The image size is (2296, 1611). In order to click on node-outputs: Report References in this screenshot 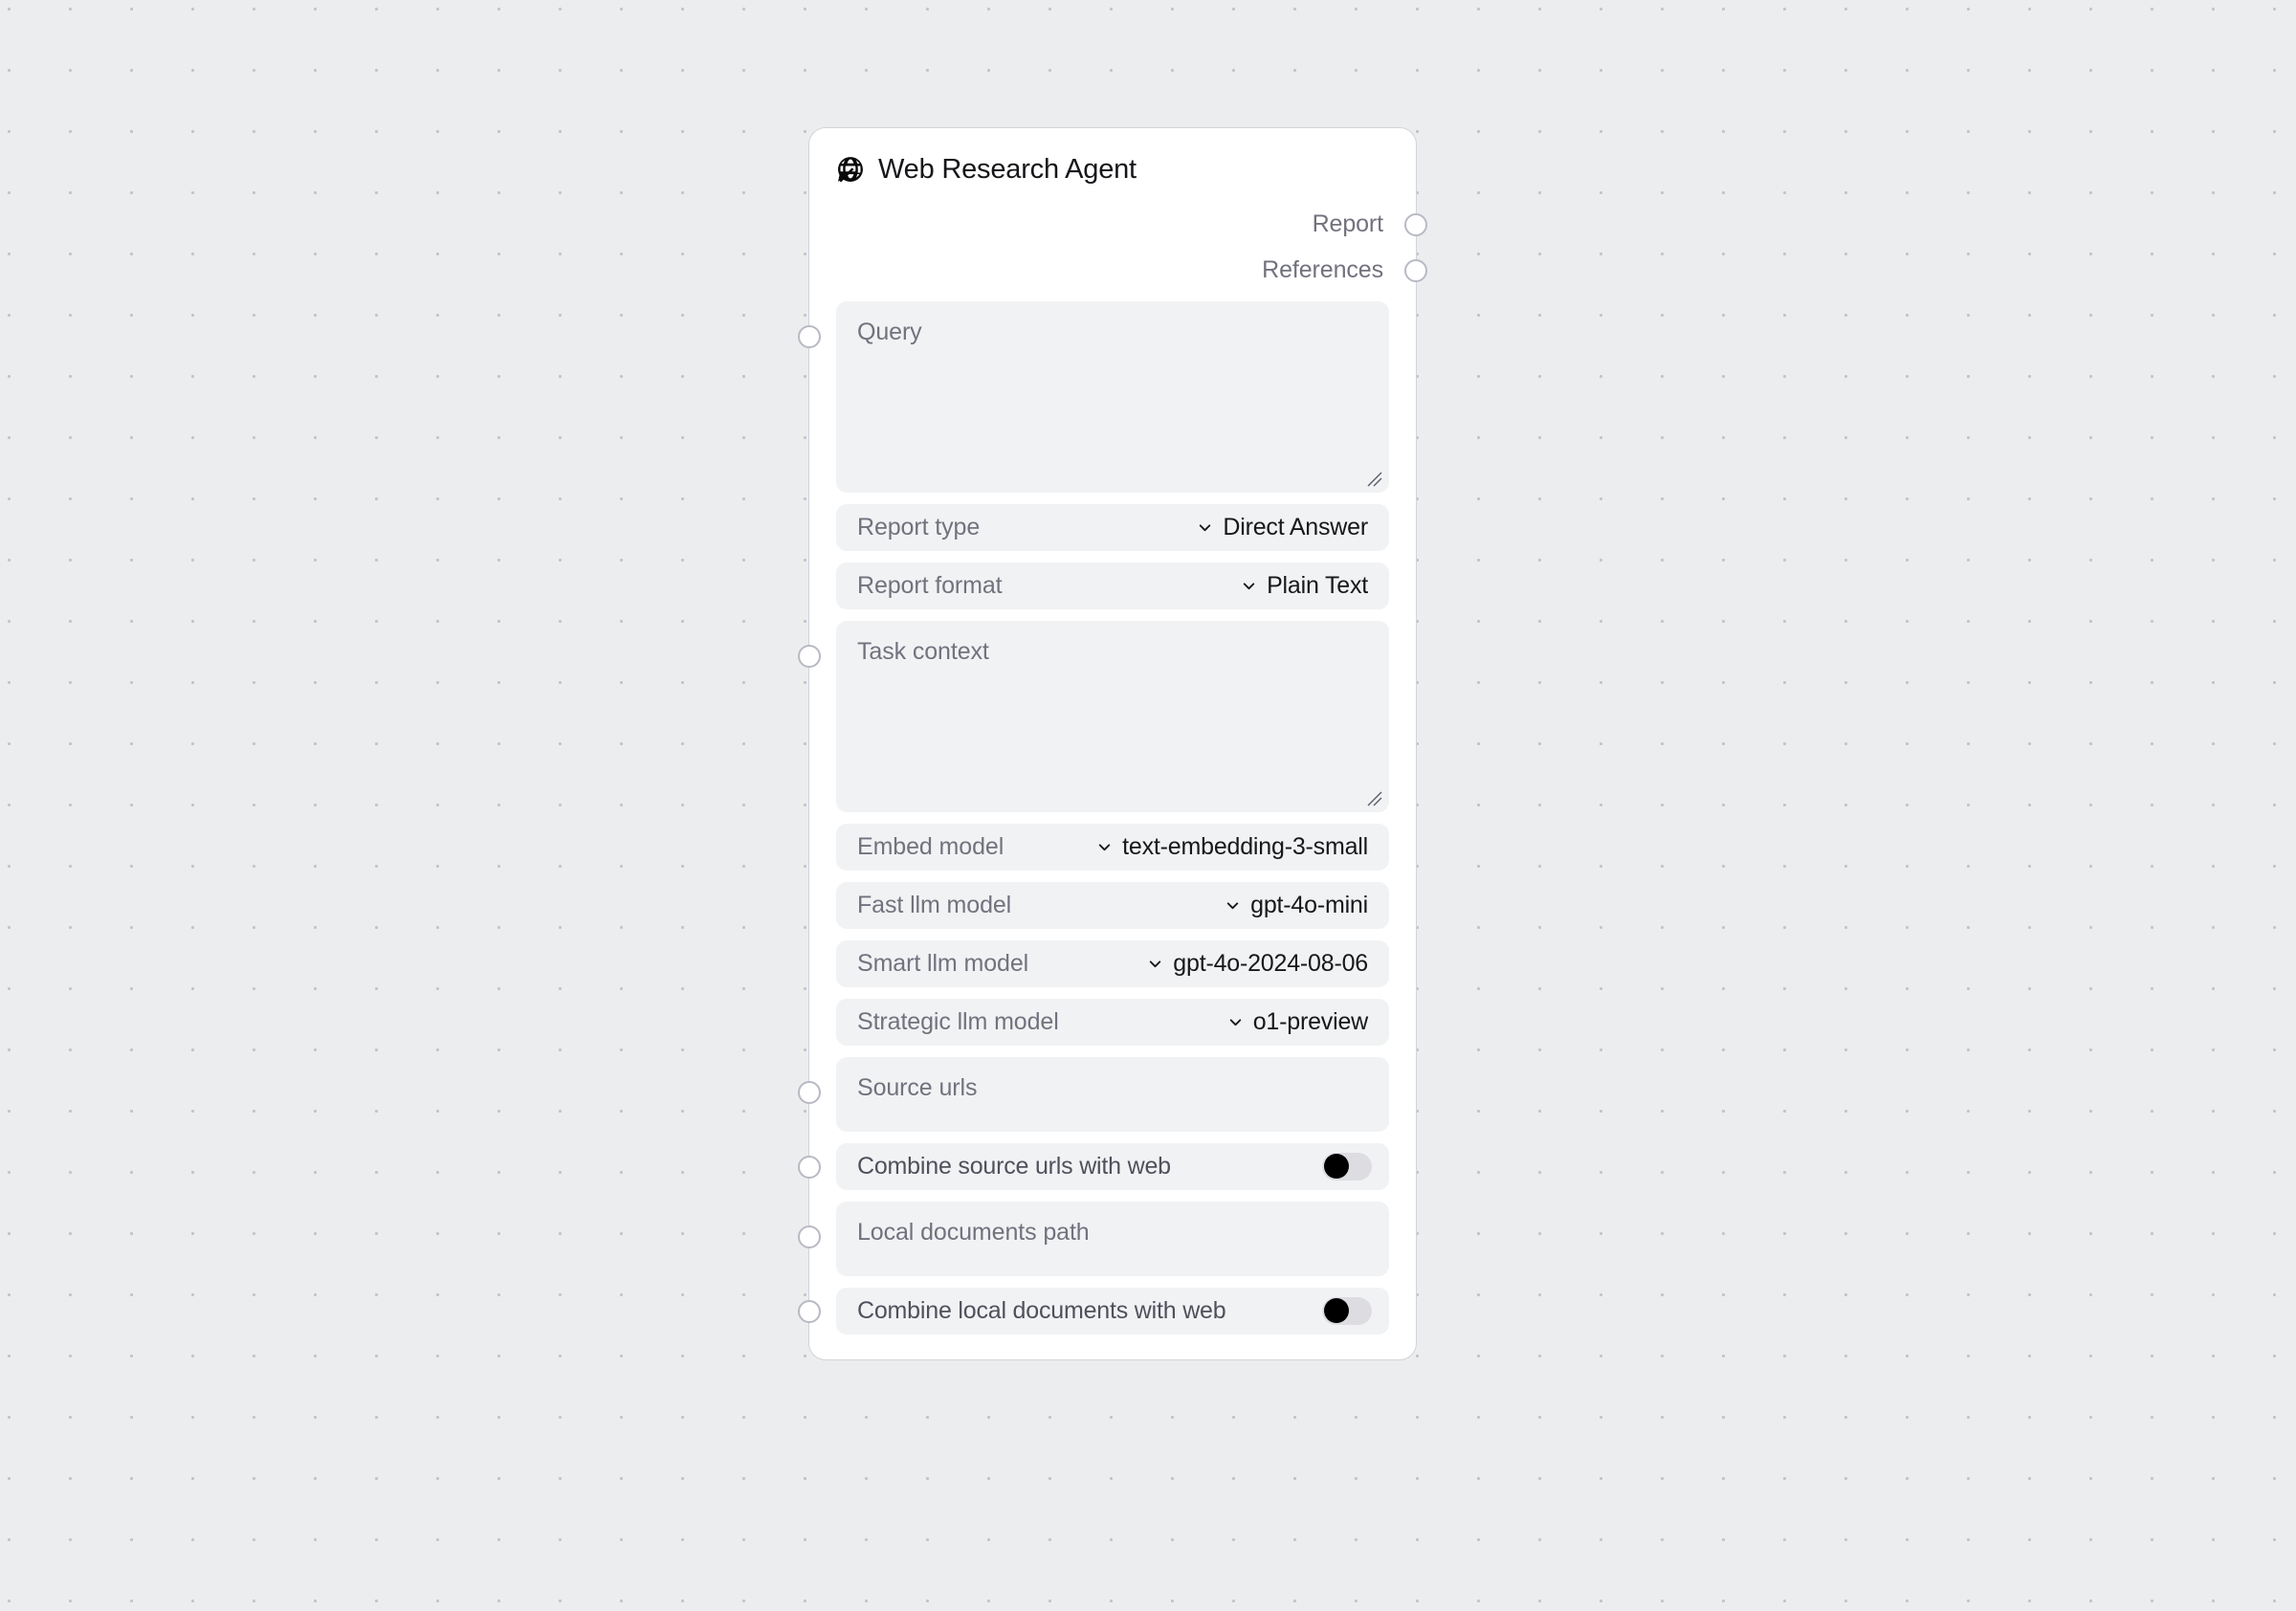, I will do `click(1118, 241)`.